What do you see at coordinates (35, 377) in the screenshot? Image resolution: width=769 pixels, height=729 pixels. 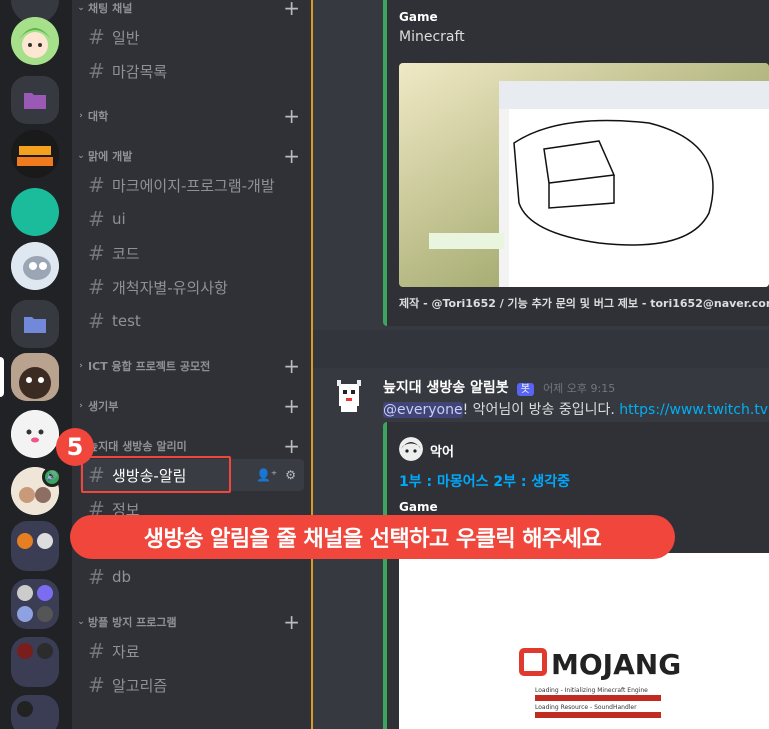 I see `avatar-bear-icon` at bounding box center [35, 377].